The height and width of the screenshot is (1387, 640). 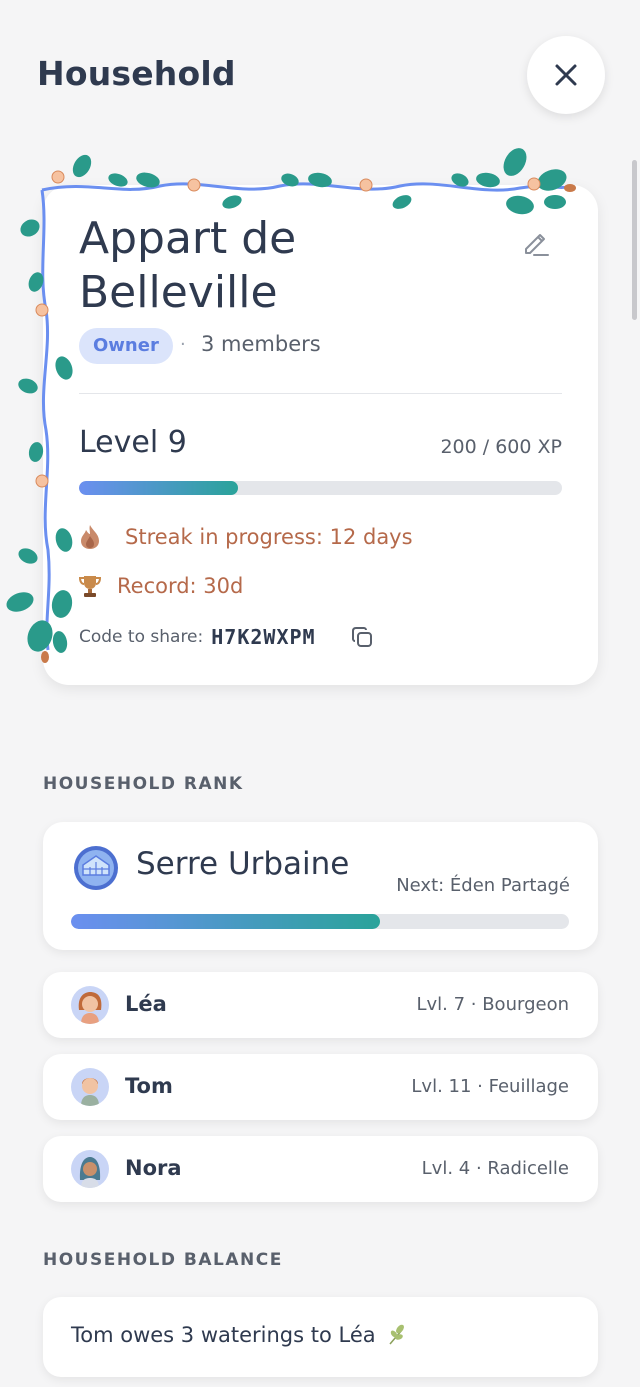 I want to click on streak-text: Streak in progress: 12 days, so click(x=269, y=537).